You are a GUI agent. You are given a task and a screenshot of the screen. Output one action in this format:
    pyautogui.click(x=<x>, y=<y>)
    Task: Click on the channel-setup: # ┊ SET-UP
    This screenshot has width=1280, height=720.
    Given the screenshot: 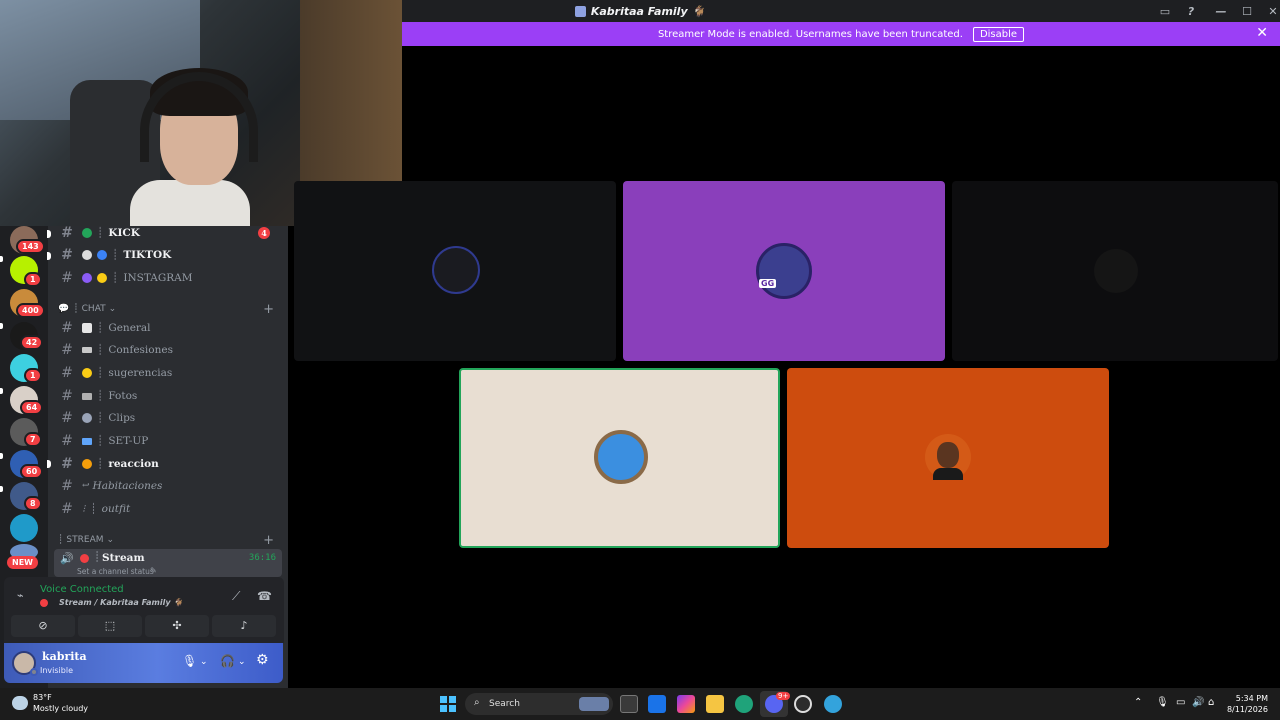 What is the action you would take?
    pyautogui.click(x=169, y=441)
    